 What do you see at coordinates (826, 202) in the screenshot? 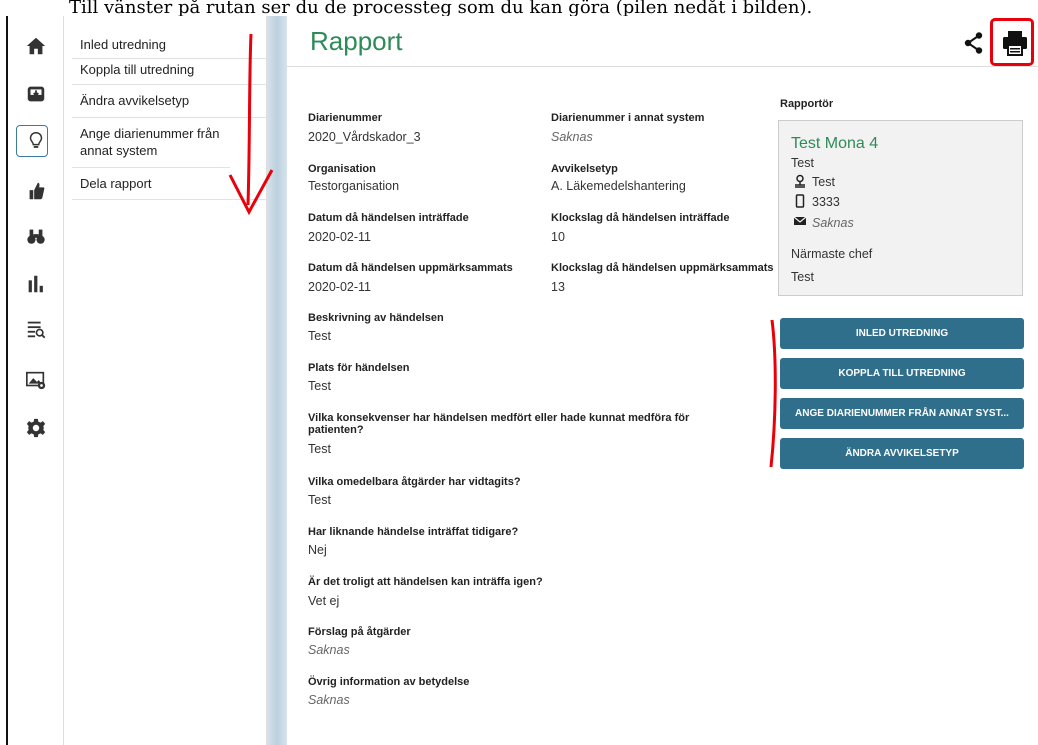
I see `reporter-phone: 3333` at bounding box center [826, 202].